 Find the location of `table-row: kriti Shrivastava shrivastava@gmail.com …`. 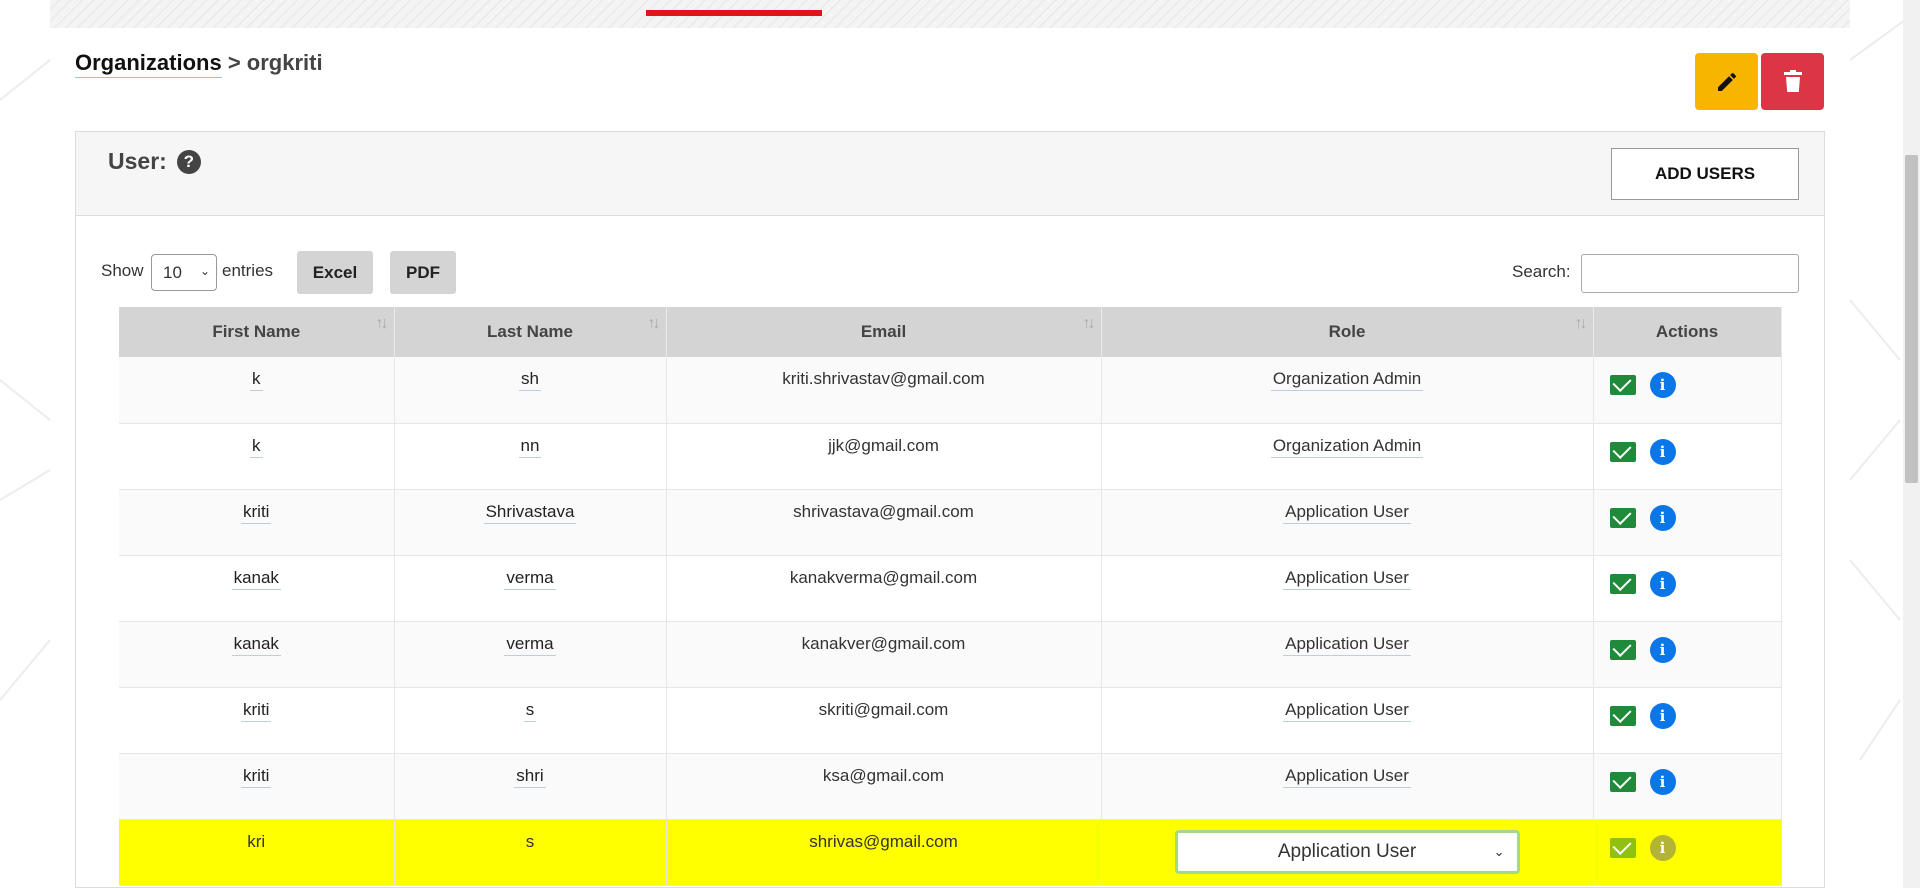

table-row: kriti Shrivastava shrivastava@gmail.com … is located at coordinates (950, 522).